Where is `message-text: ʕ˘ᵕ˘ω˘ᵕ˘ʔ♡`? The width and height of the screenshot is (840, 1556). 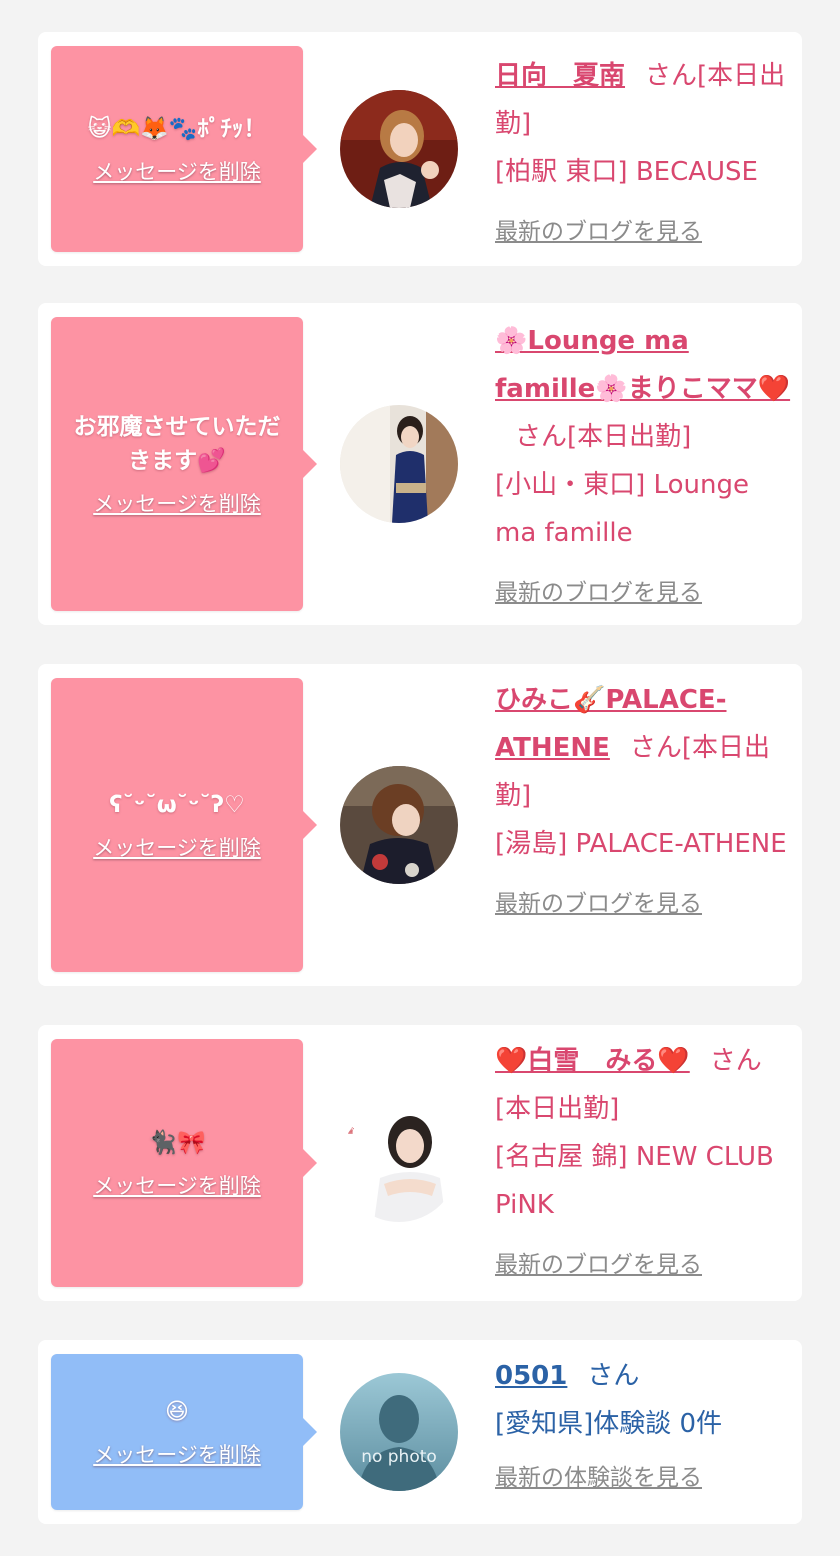
message-text: ʕ˘ᵕ˘ω˘ᵕ˘ʔ♡ is located at coordinates (177, 805).